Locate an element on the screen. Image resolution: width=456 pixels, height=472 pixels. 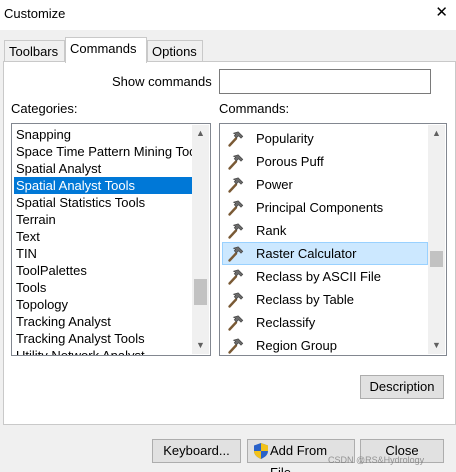
command-item: Reclassify is located at coordinates (325, 322).